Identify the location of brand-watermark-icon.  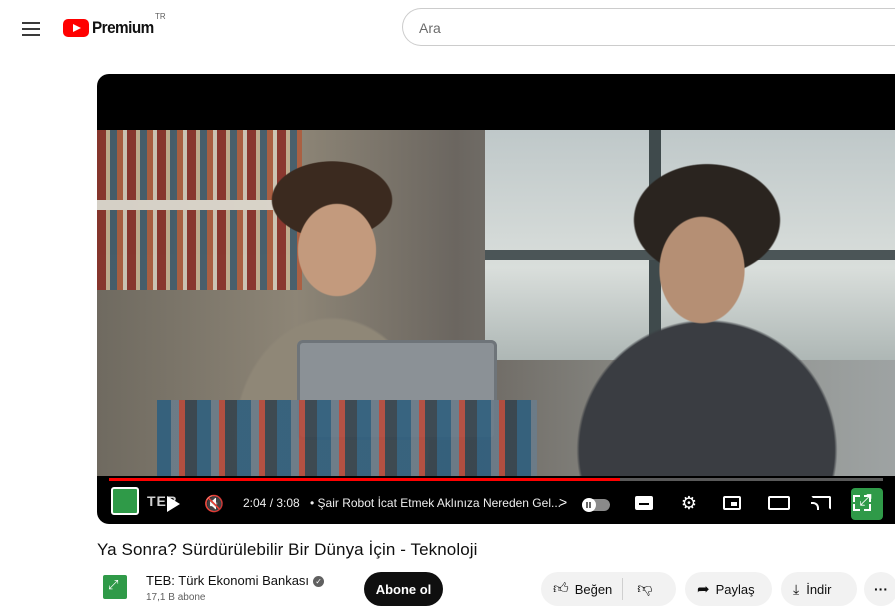
(125, 501).